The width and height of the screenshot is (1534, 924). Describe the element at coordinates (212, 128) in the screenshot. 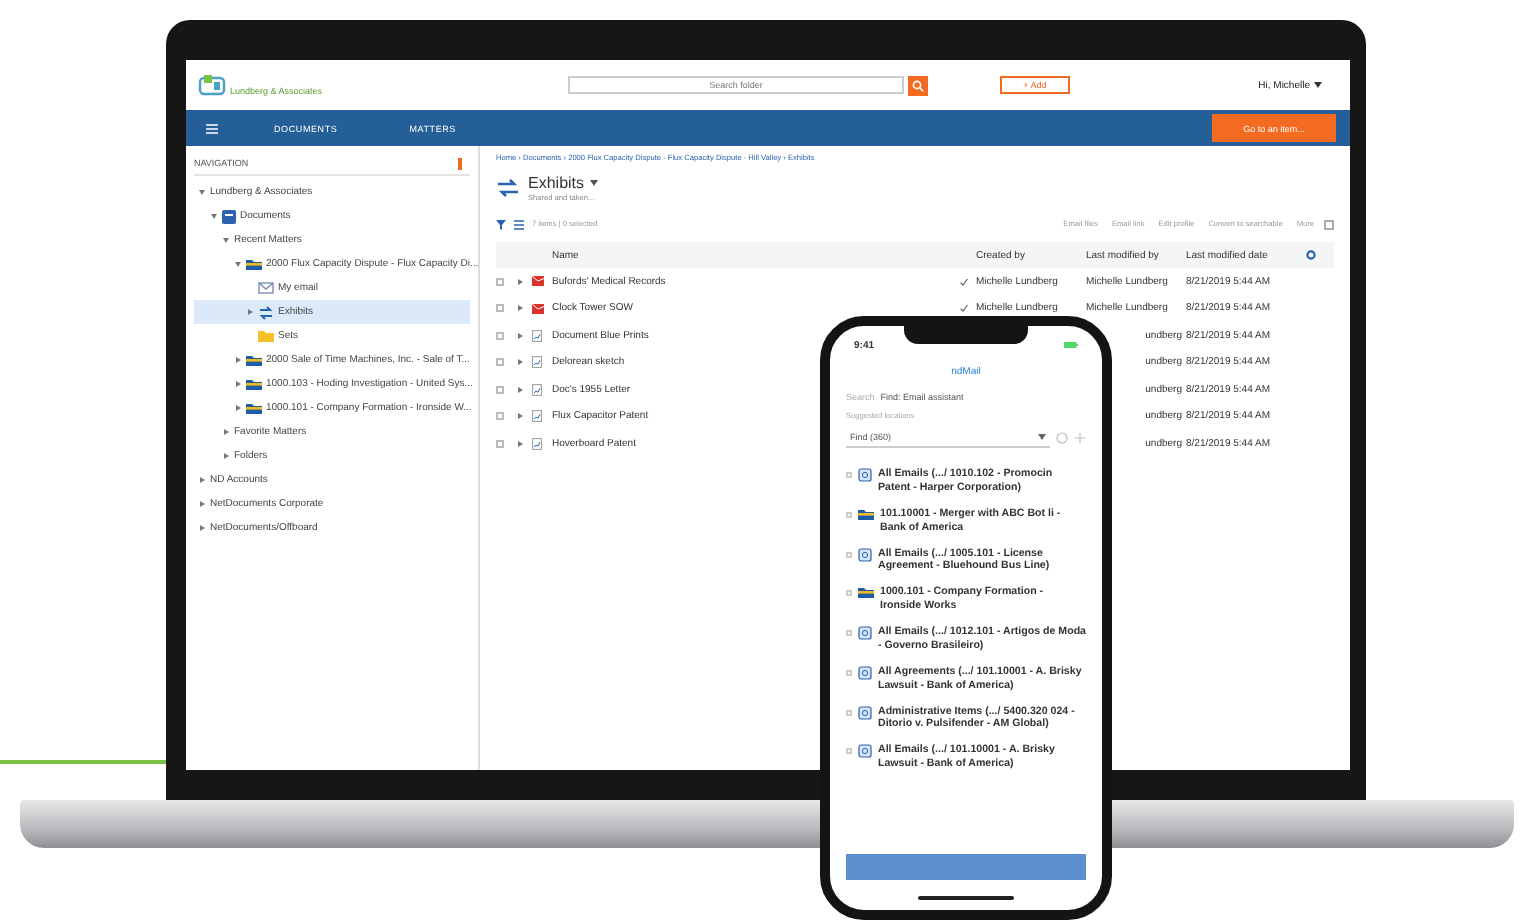

I see `menu-icon` at that location.